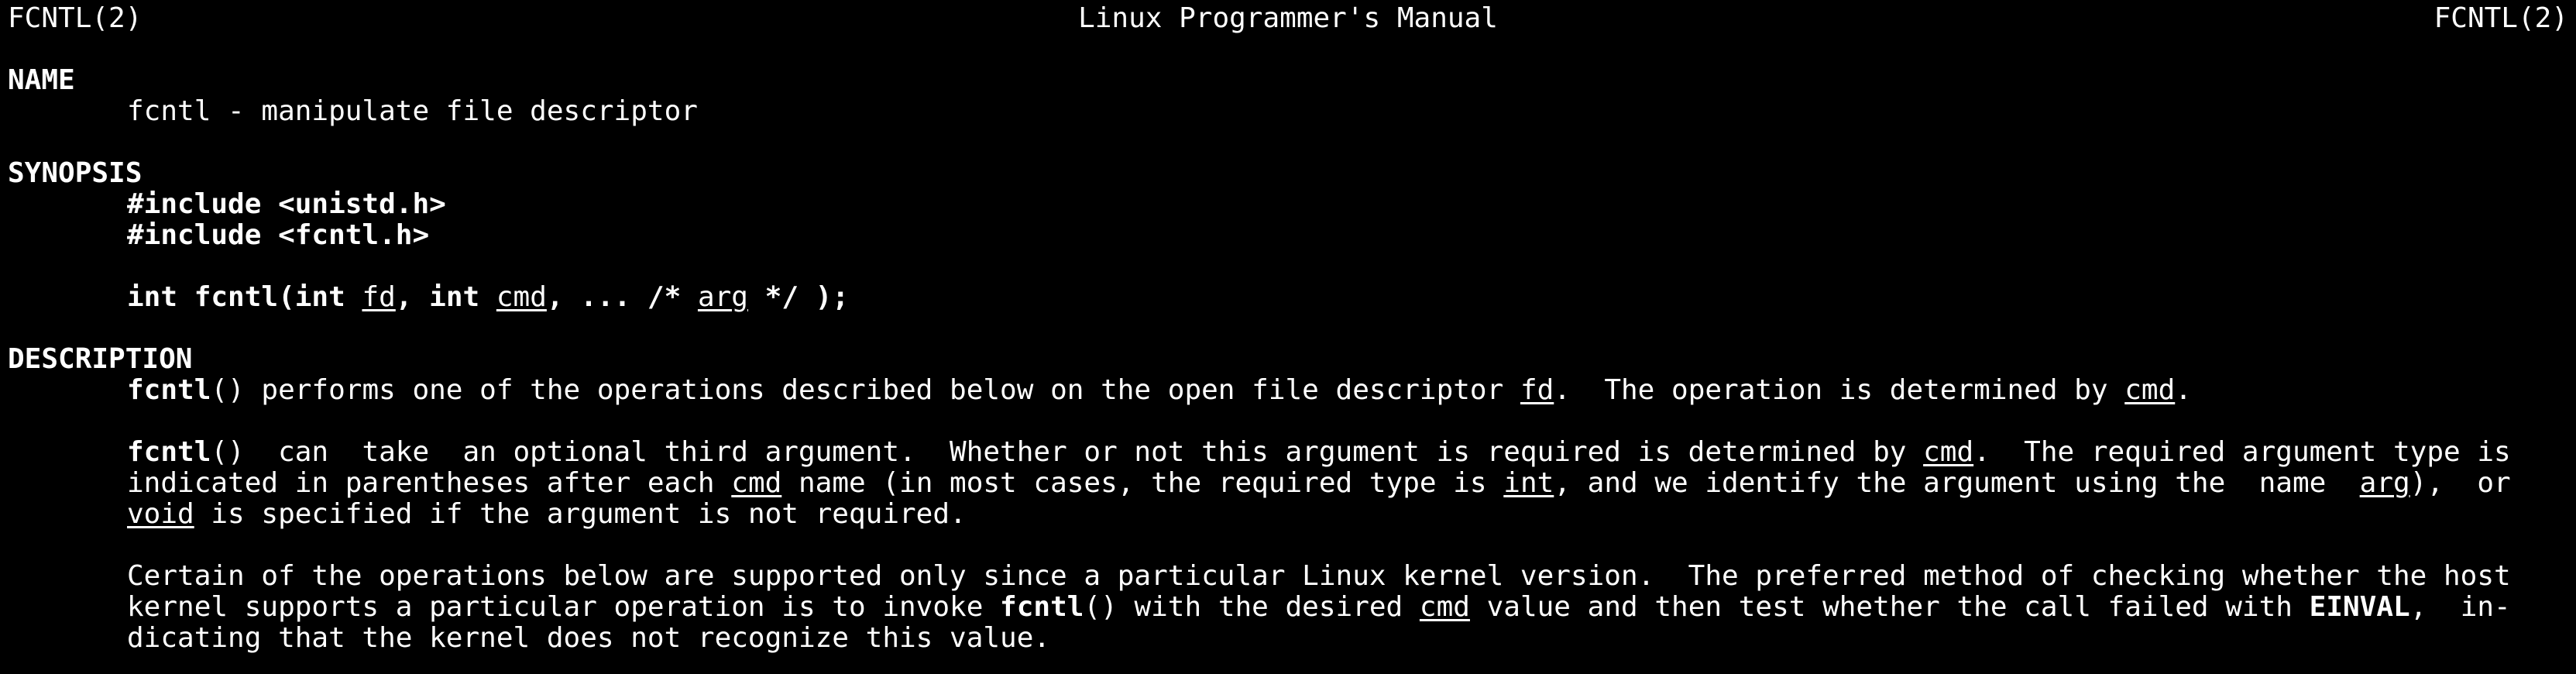 This screenshot has width=2576, height=674. I want to click on error-einval: EINVAL, so click(2359, 607).